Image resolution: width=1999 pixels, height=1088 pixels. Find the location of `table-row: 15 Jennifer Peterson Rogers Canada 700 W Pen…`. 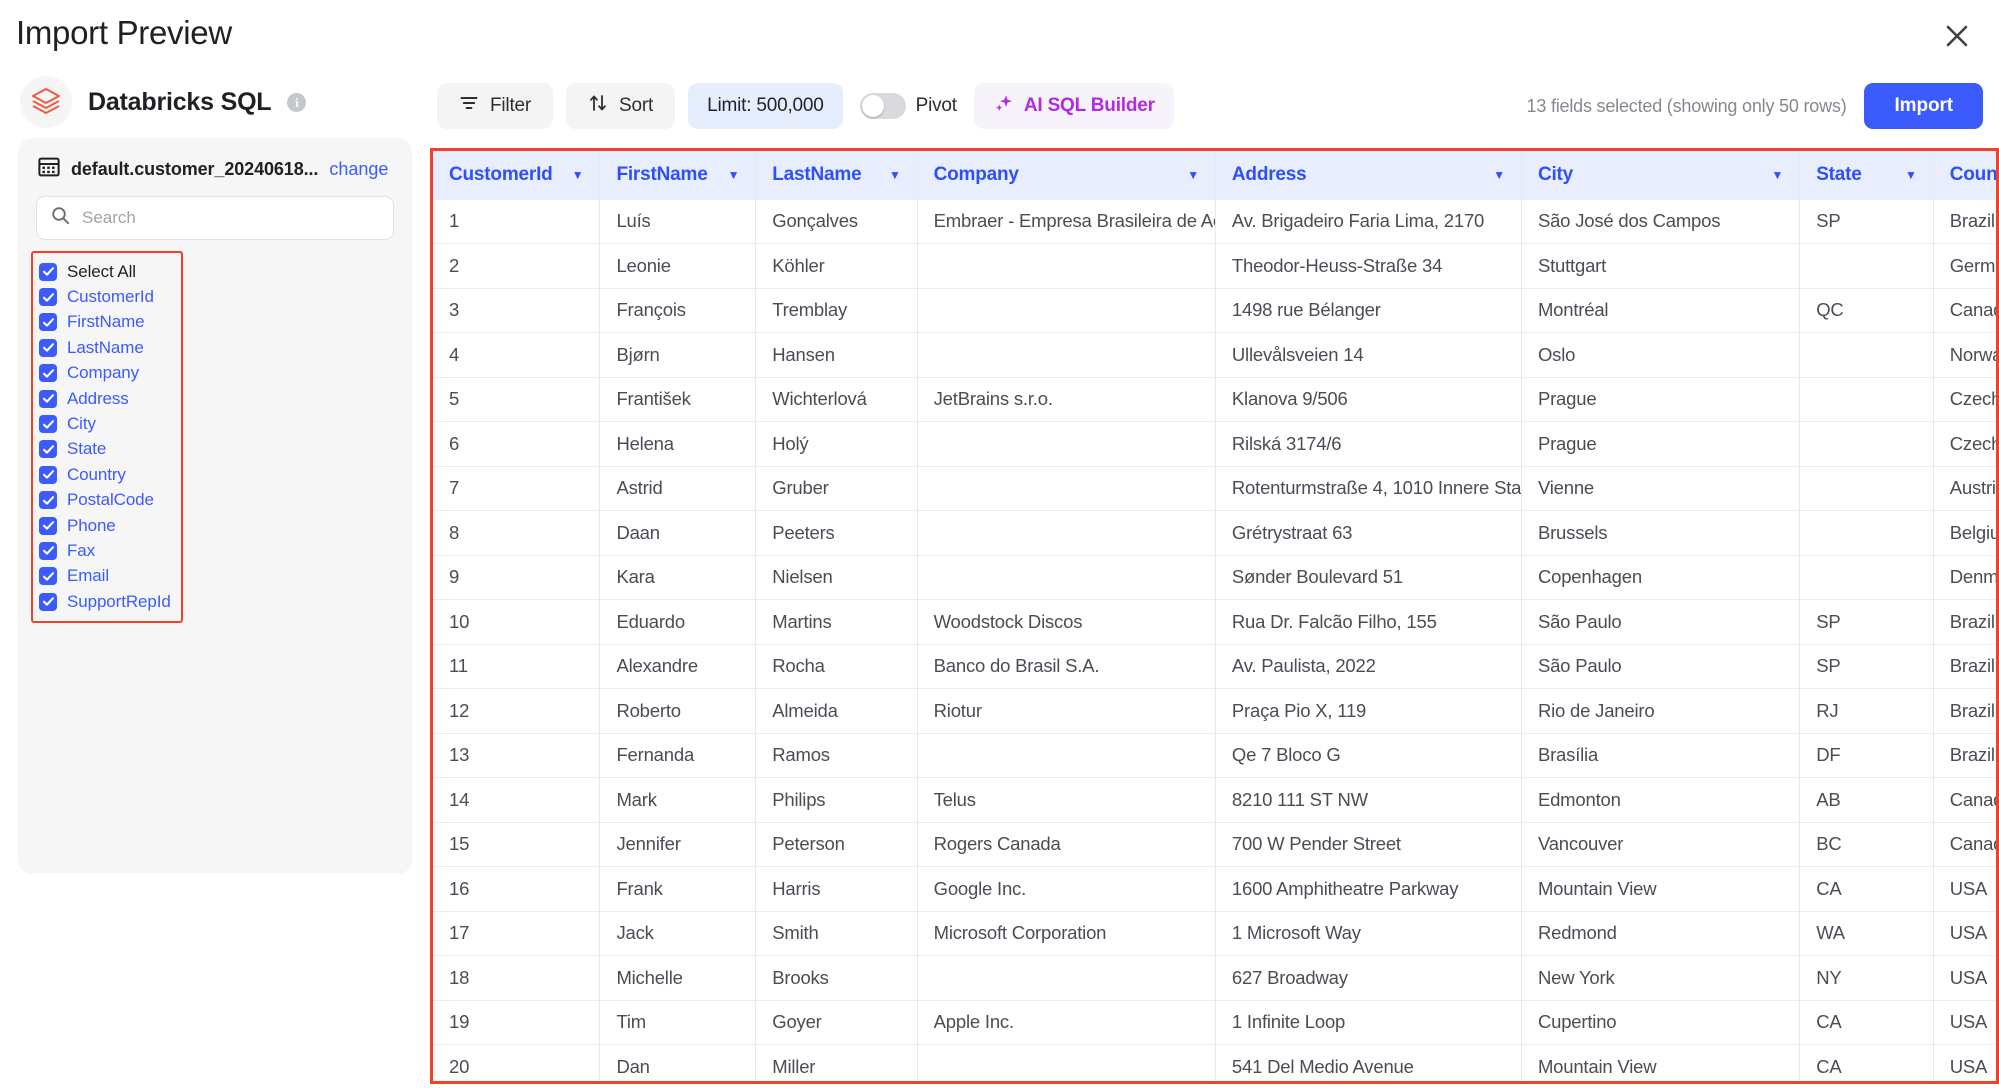

table-row: 15 Jennifer Peterson Rogers Canada 700 W Pen… is located at coordinates (1214, 844).